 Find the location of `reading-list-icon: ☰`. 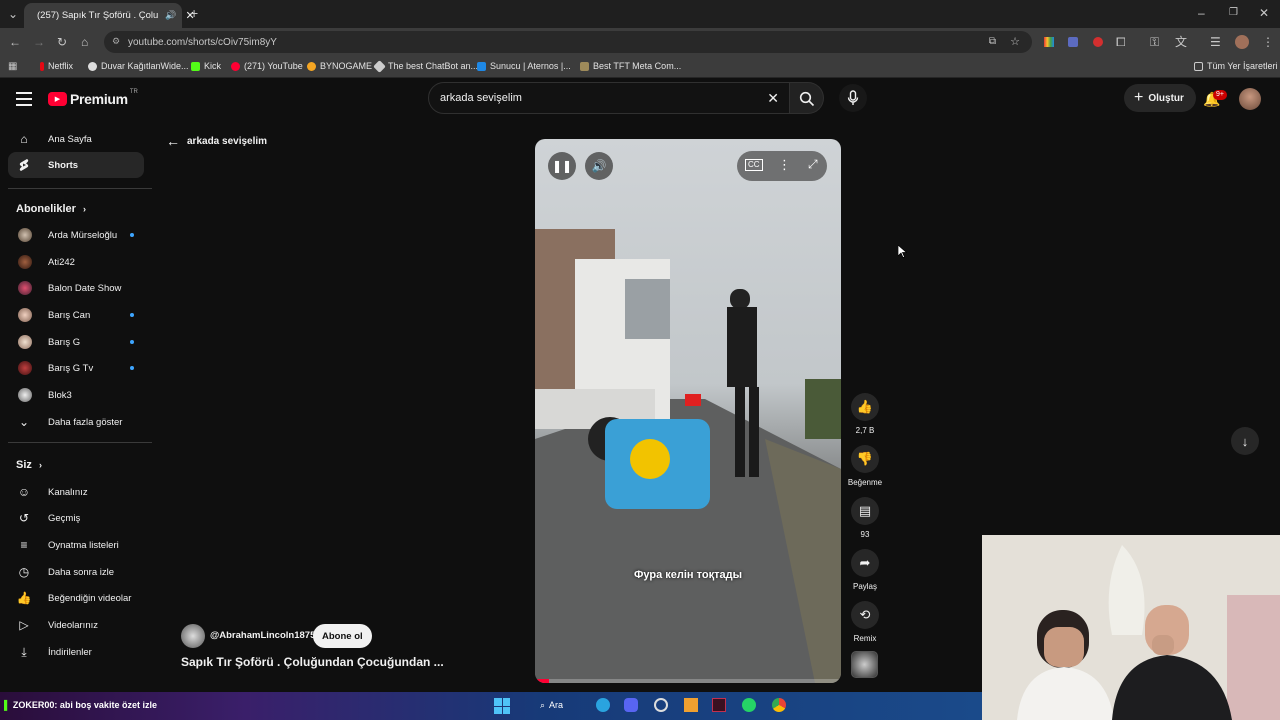

reading-list-icon: ☰ is located at coordinates (1215, 42).